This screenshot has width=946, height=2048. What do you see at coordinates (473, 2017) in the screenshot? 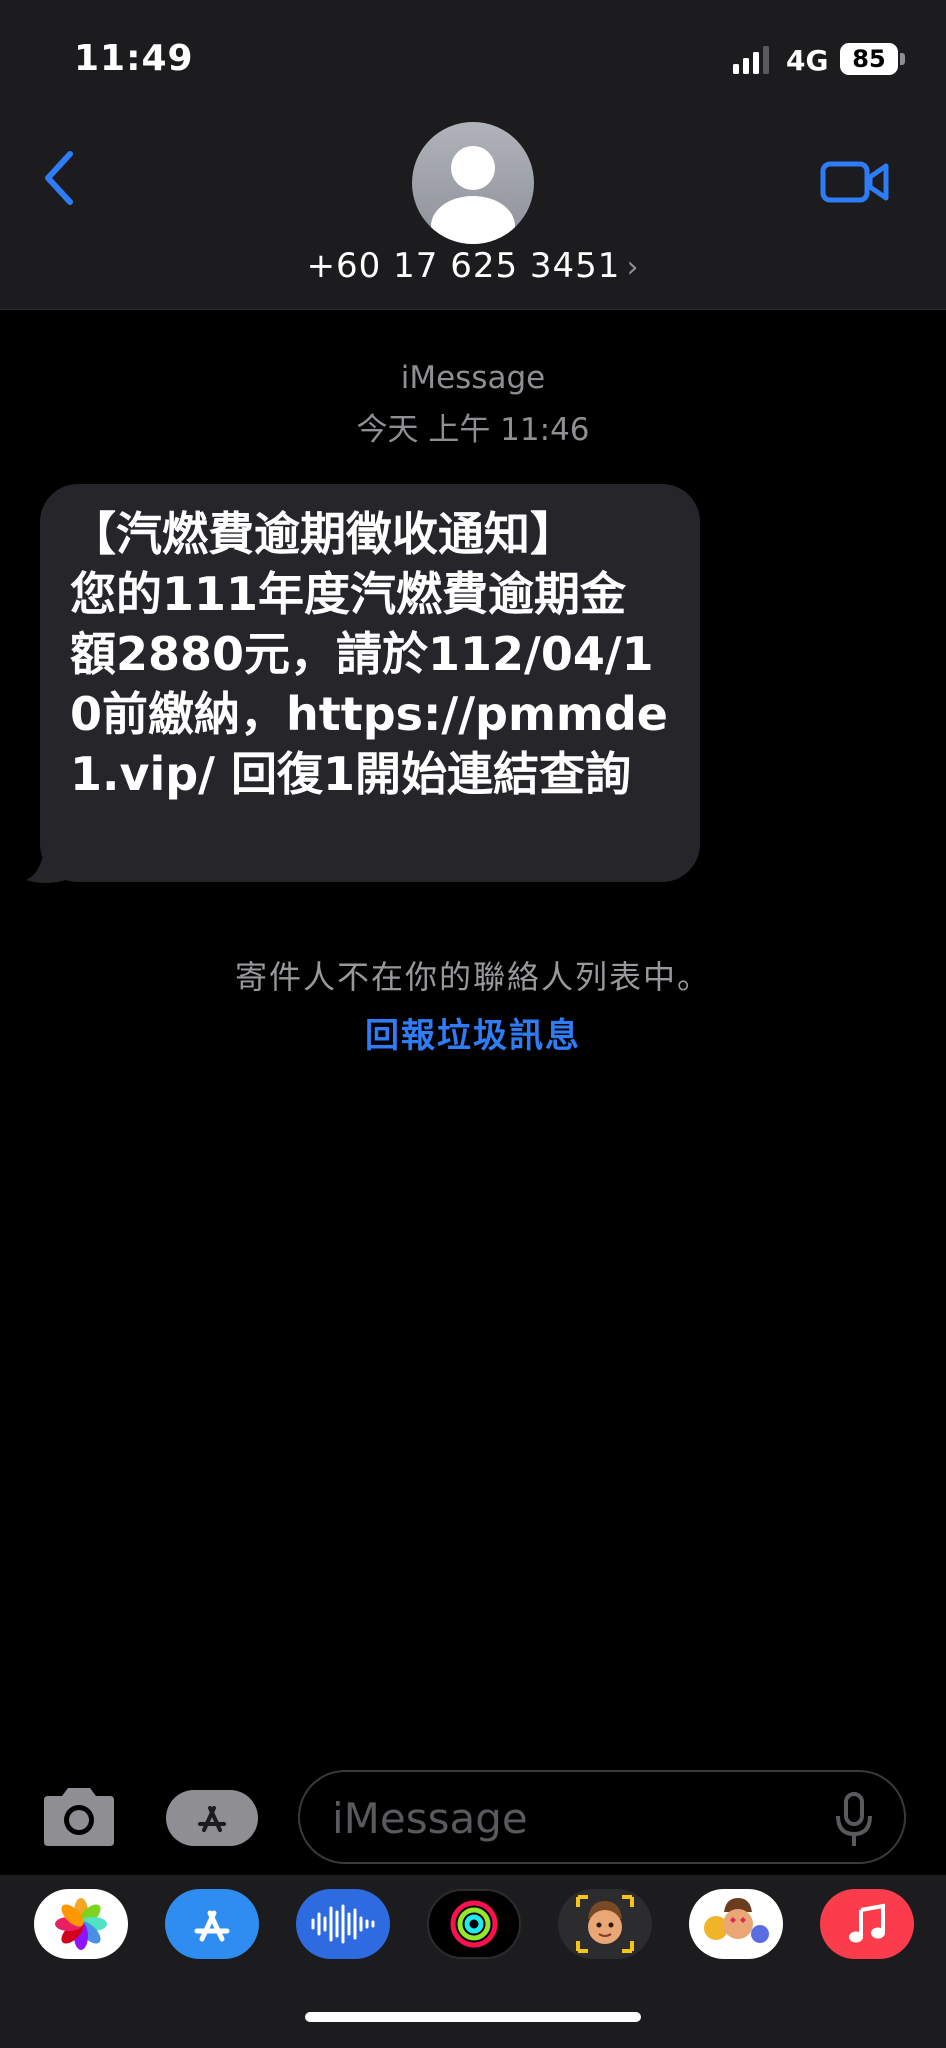
I see `home-indicator` at bounding box center [473, 2017].